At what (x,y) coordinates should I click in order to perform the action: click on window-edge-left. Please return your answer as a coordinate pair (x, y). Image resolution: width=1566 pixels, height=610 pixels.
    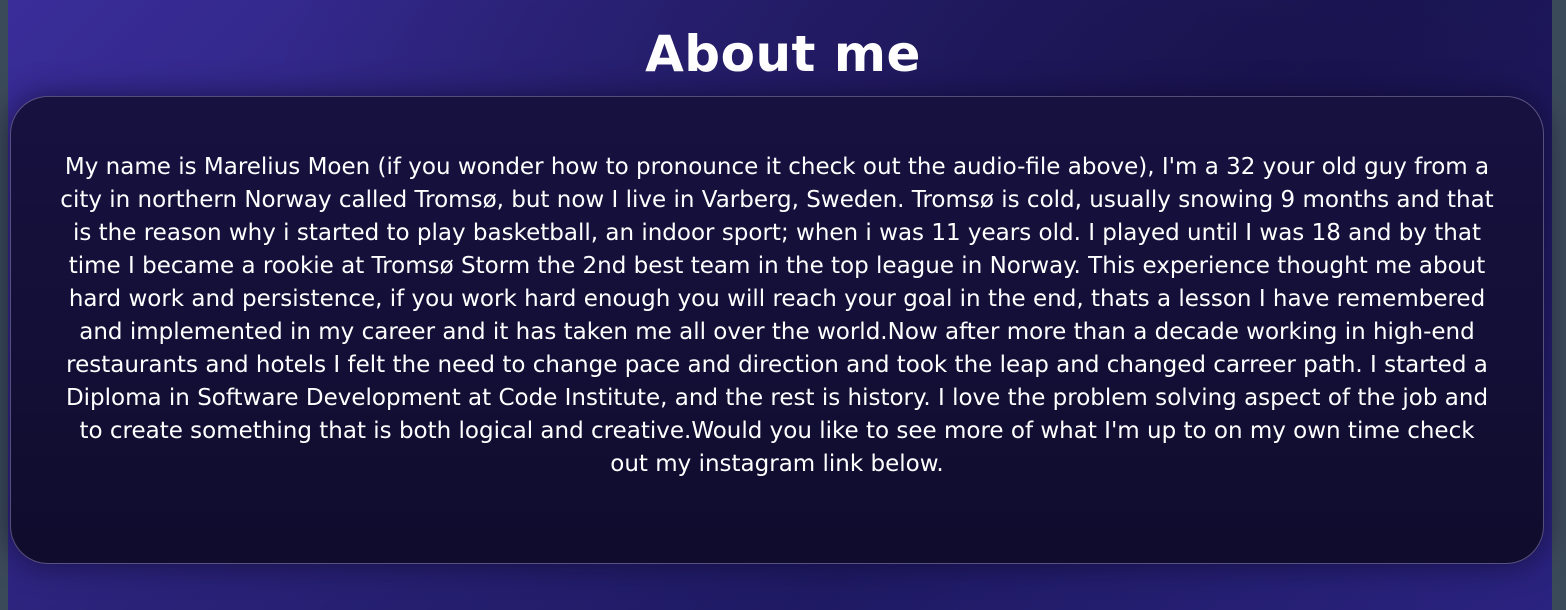
    Looking at the image, I should click on (4, 305).